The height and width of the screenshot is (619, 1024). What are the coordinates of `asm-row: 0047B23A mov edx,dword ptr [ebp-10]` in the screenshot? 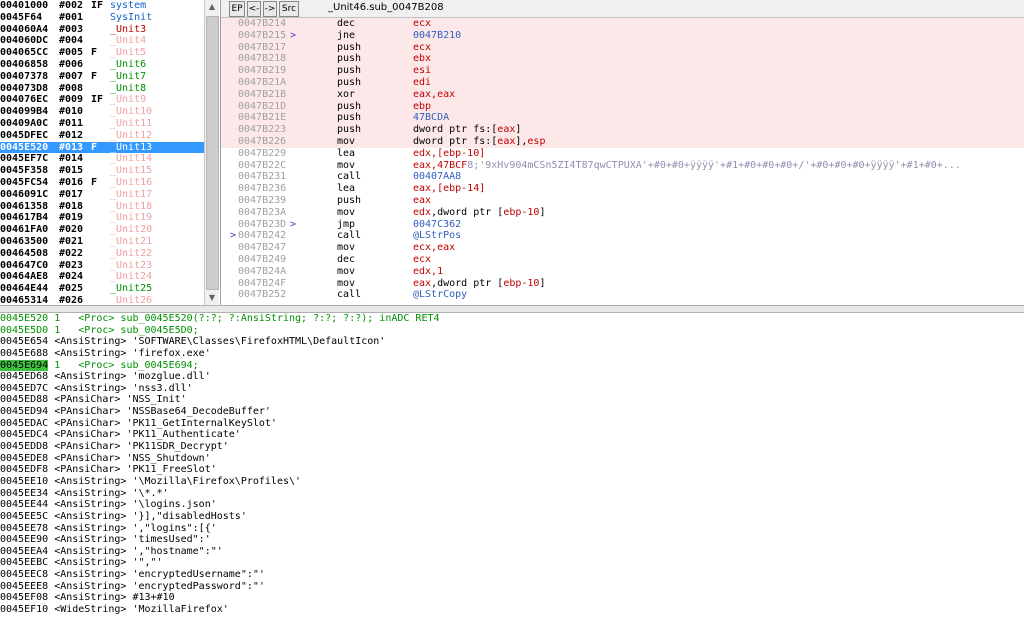 It's located at (622, 213).